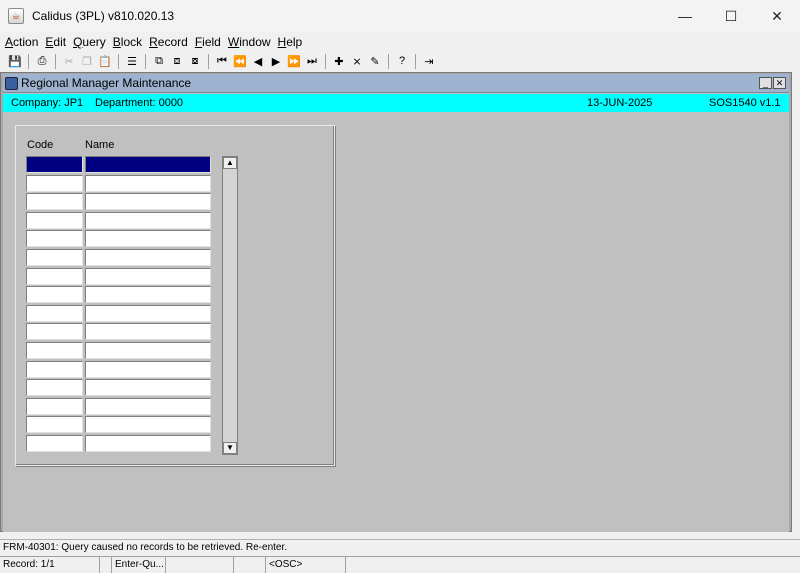 This screenshot has height=573, width=800. What do you see at coordinates (777, 16) in the screenshot?
I see `close-button: ✕` at bounding box center [777, 16].